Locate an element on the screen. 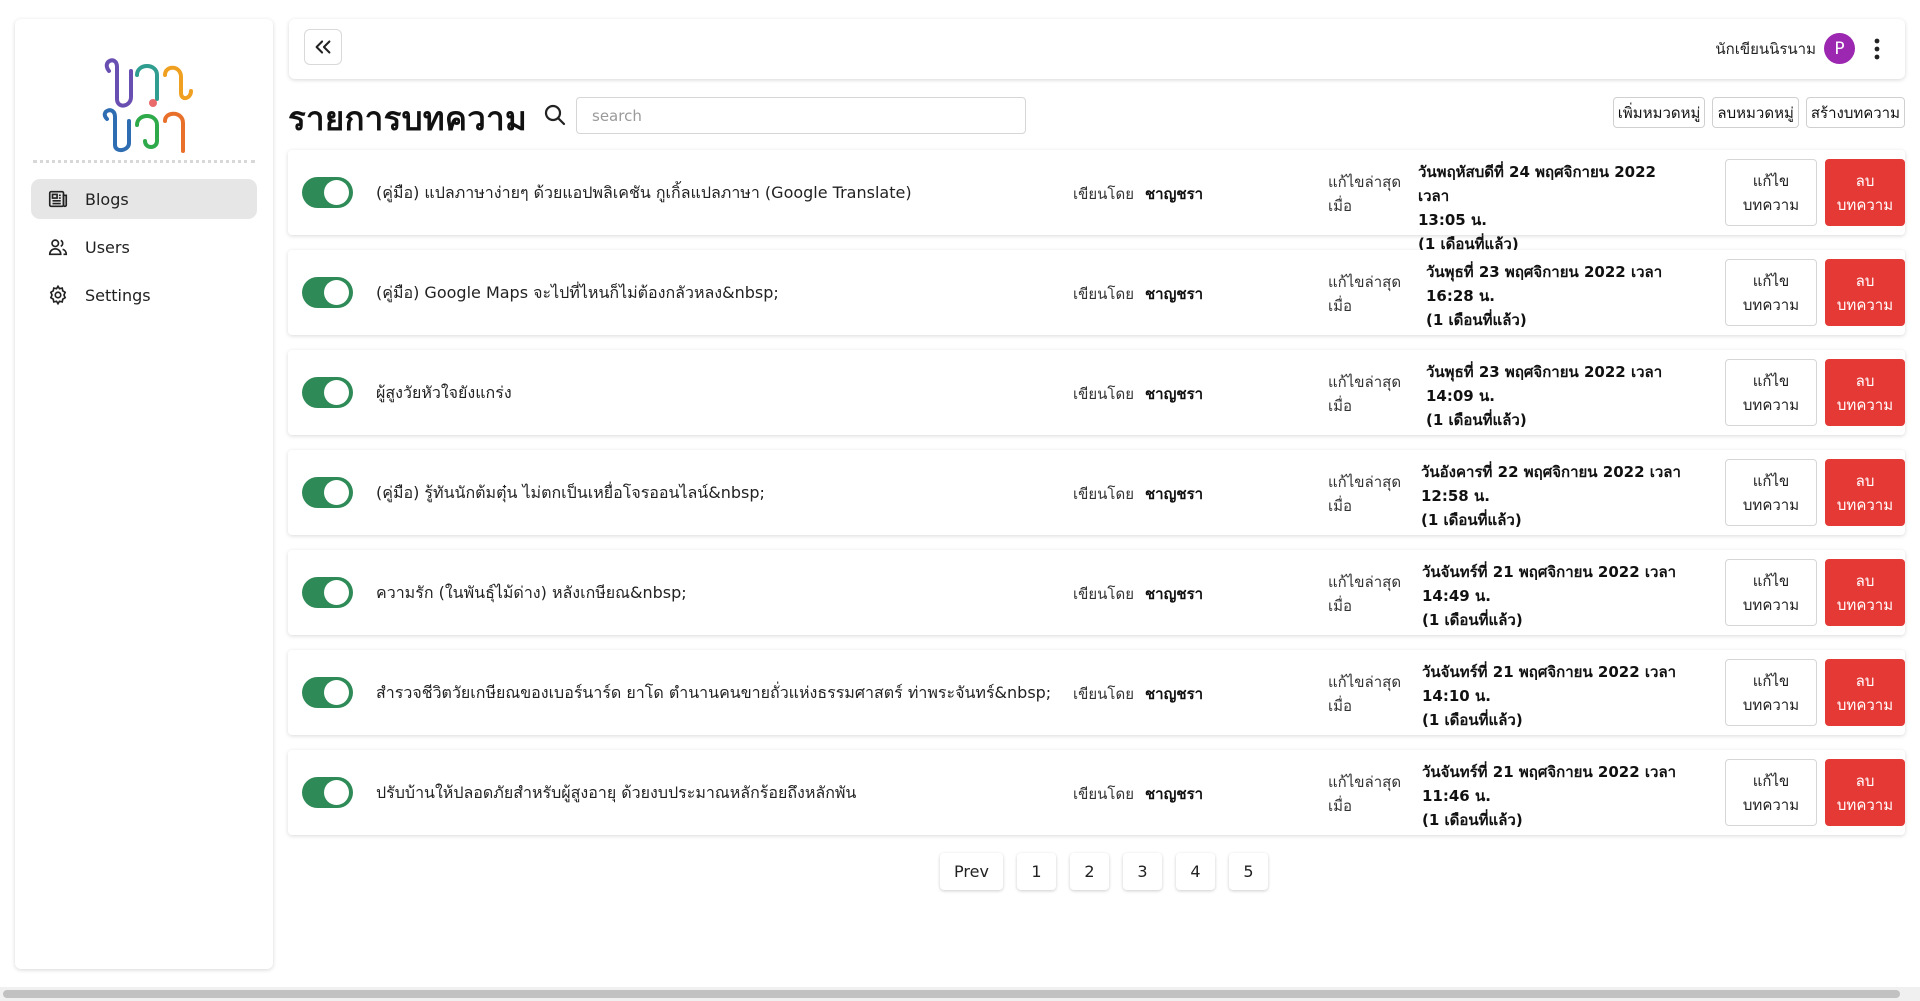  sidebar-item-label: Blogs is located at coordinates (107, 199).